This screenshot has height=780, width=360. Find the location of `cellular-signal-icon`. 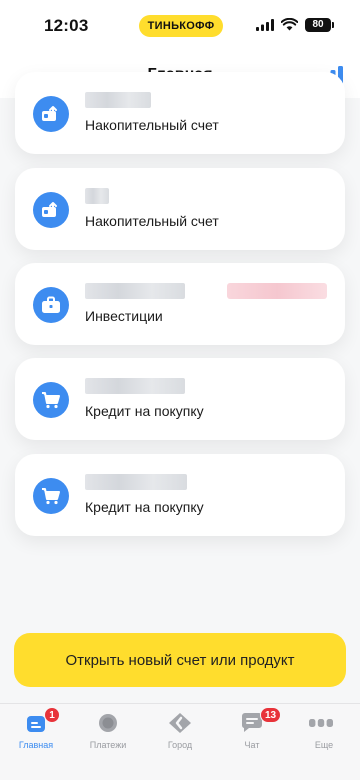

cellular-signal-icon is located at coordinates (265, 25).